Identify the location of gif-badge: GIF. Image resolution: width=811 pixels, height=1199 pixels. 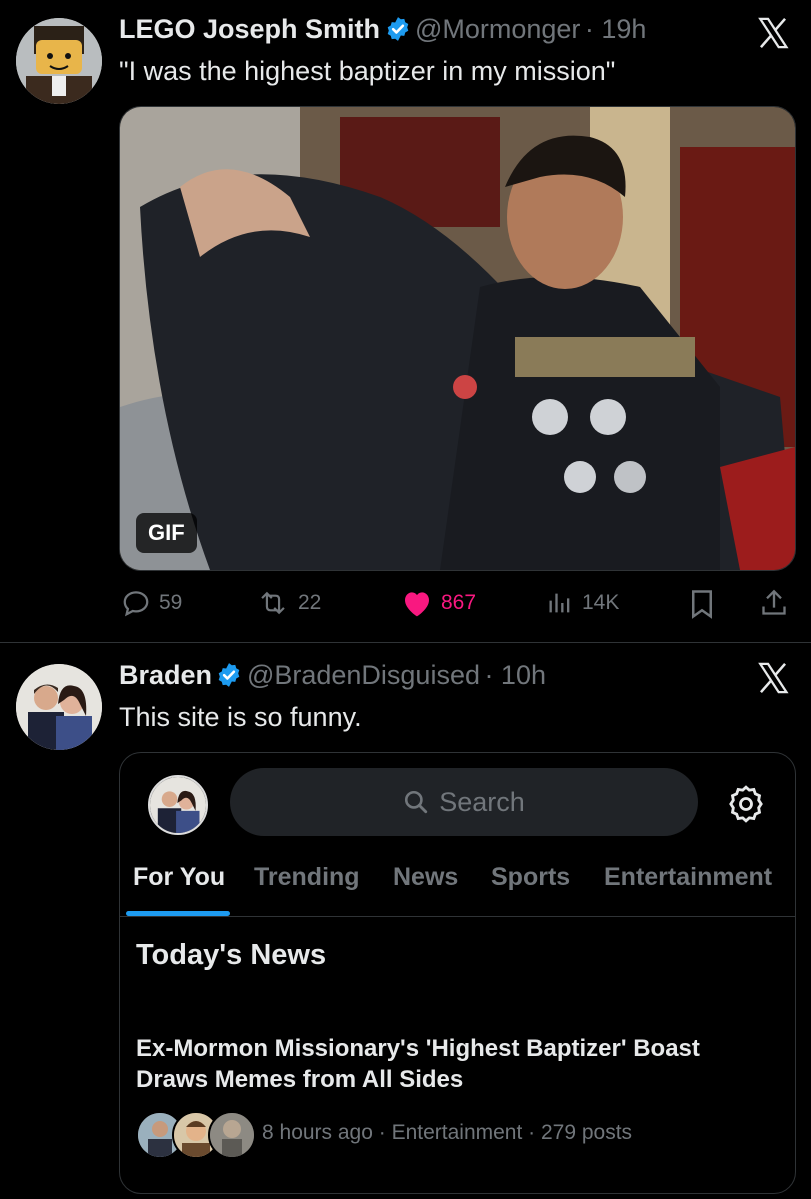
(166, 533).